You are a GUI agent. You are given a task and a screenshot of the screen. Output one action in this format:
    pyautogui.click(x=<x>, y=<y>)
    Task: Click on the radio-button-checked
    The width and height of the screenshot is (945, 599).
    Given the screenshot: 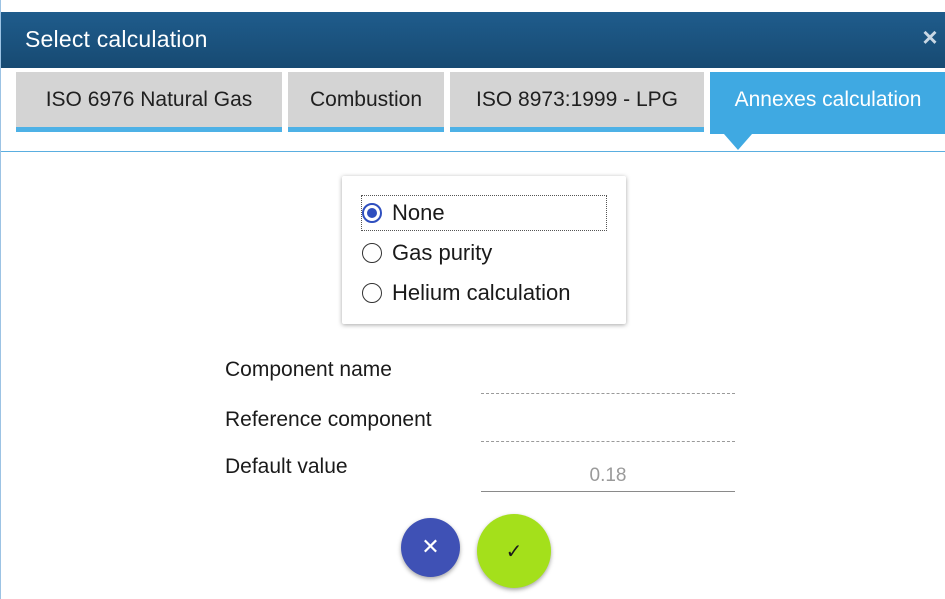 What is the action you would take?
    pyautogui.click(x=372, y=213)
    